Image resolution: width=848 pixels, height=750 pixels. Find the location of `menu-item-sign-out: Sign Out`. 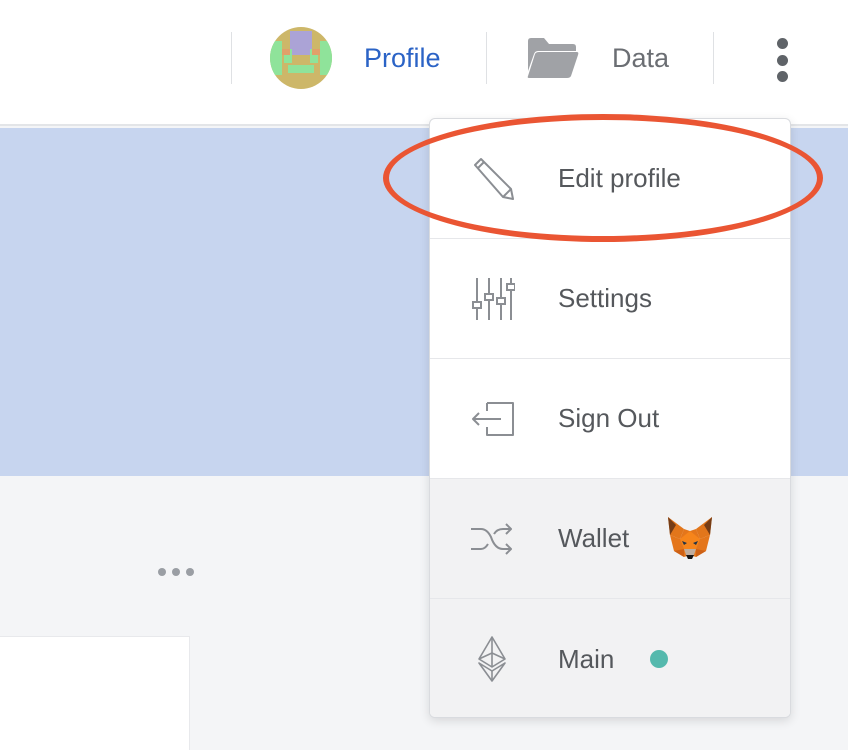

menu-item-sign-out: Sign Out is located at coordinates (610, 419).